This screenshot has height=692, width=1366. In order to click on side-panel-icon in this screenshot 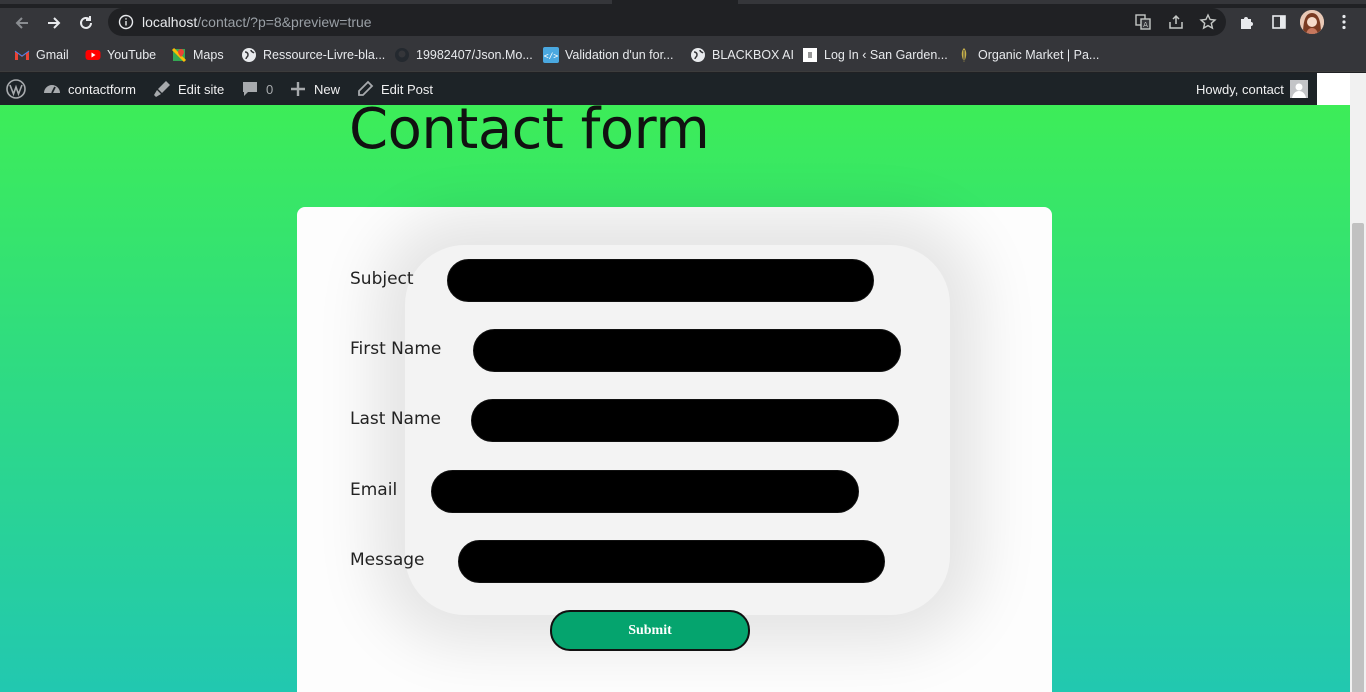, I will do `click(1279, 22)`.